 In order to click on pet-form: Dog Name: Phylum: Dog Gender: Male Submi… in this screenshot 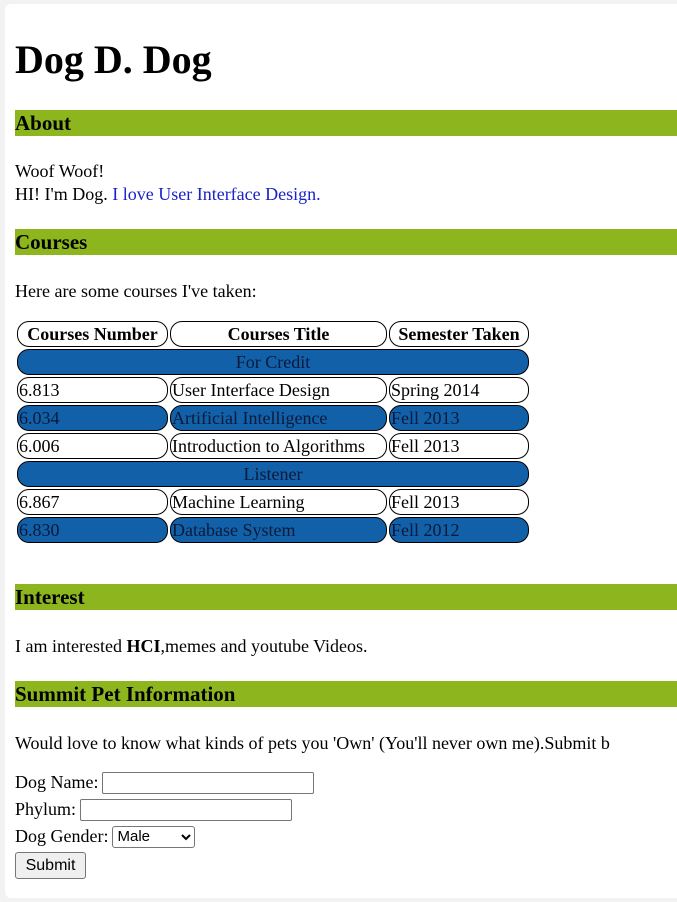, I will do `click(165, 824)`.